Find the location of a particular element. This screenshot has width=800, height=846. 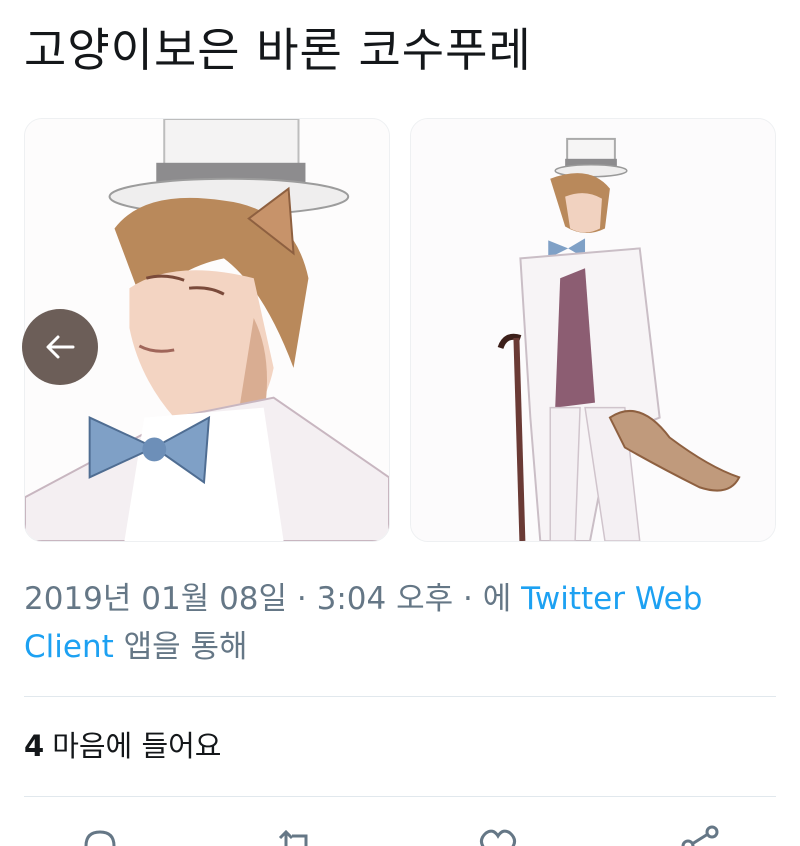

likes-label: 마음에 들어요 is located at coordinates (137, 746).